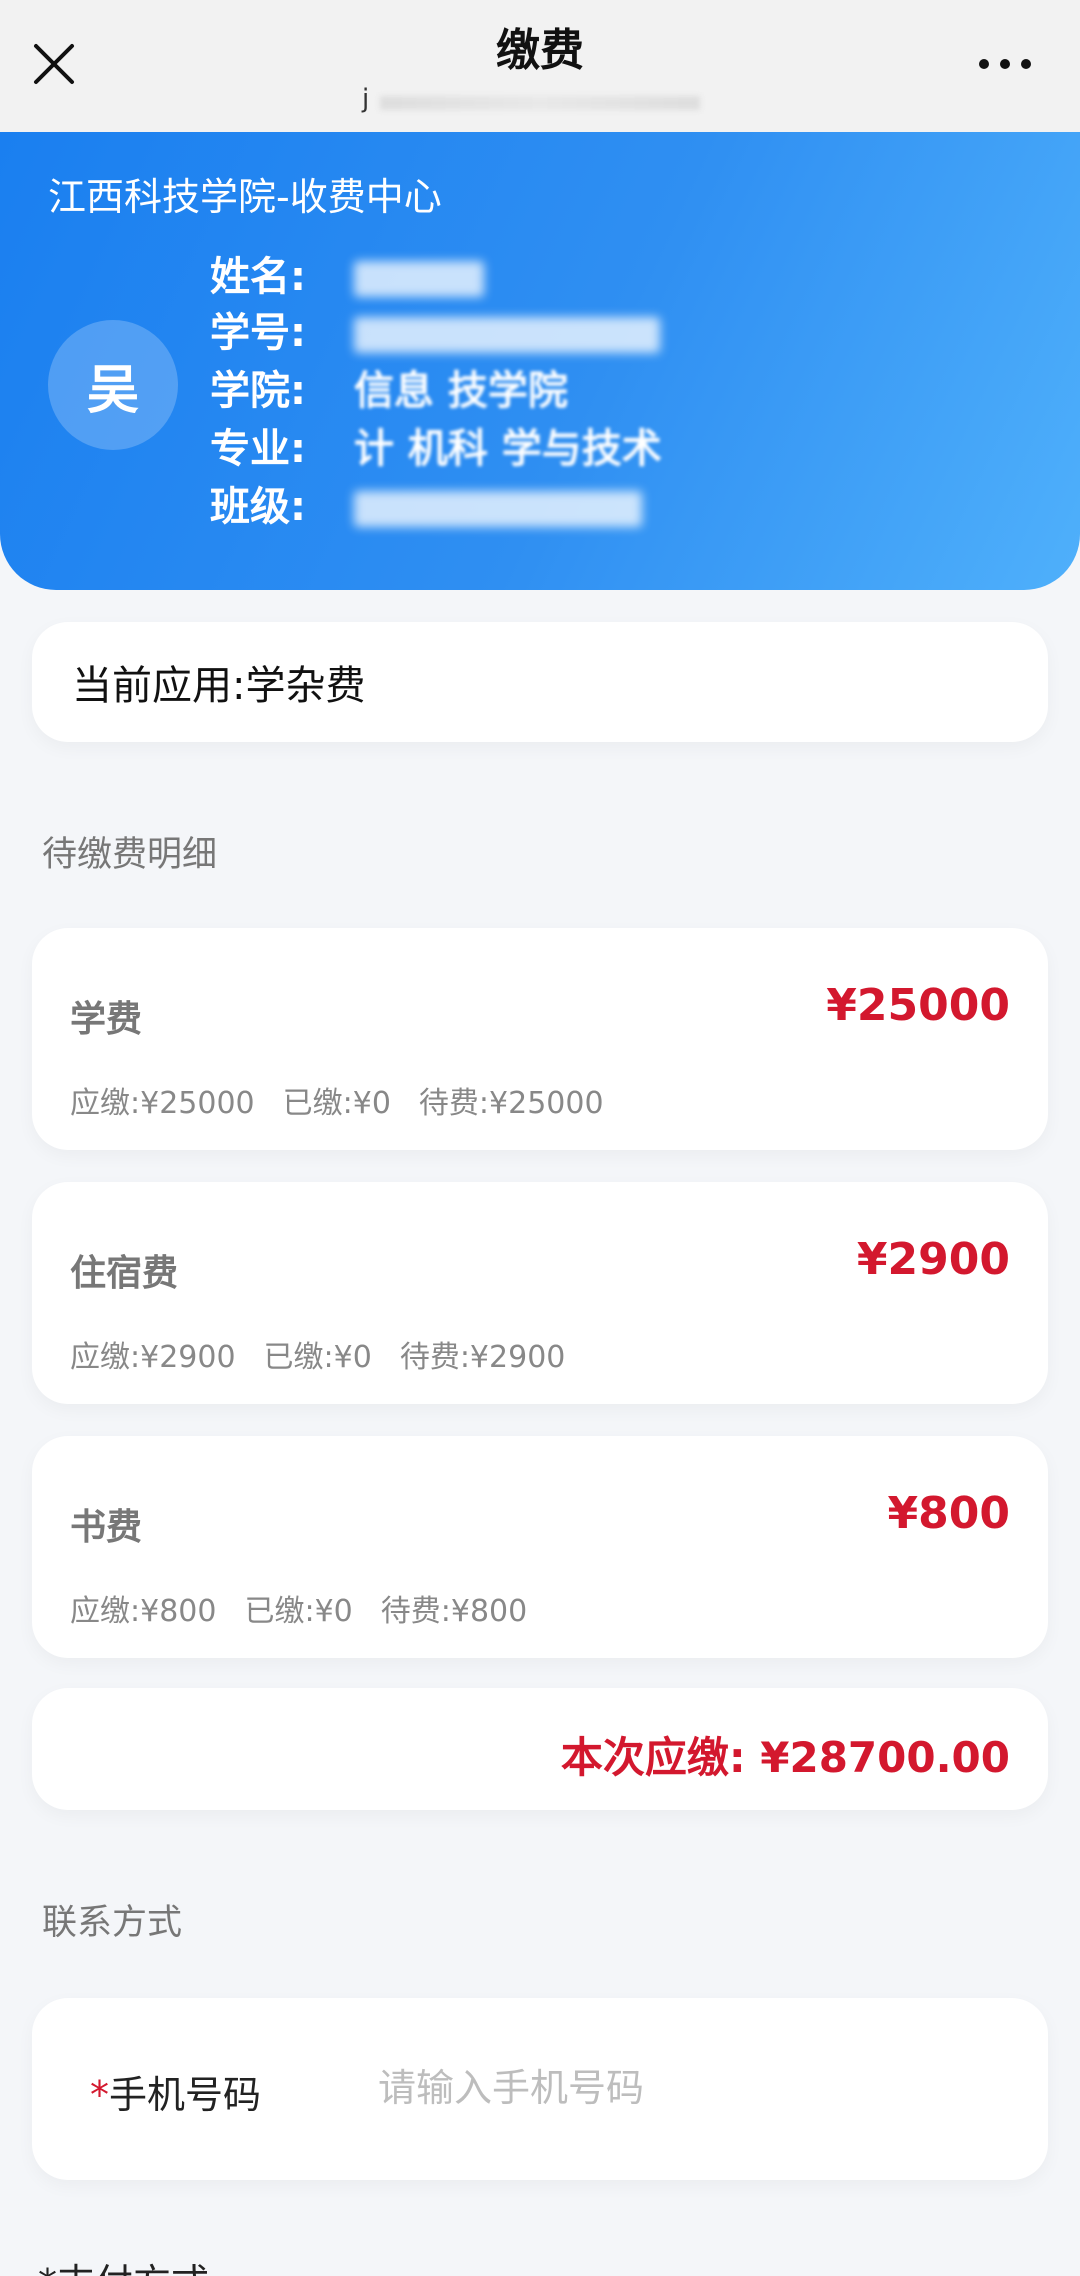 This screenshot has width=1080, height=2276. Describe the element at coordinates (948, 1513) in the screenshot. I see `fee-amount: ¥800` at that location.